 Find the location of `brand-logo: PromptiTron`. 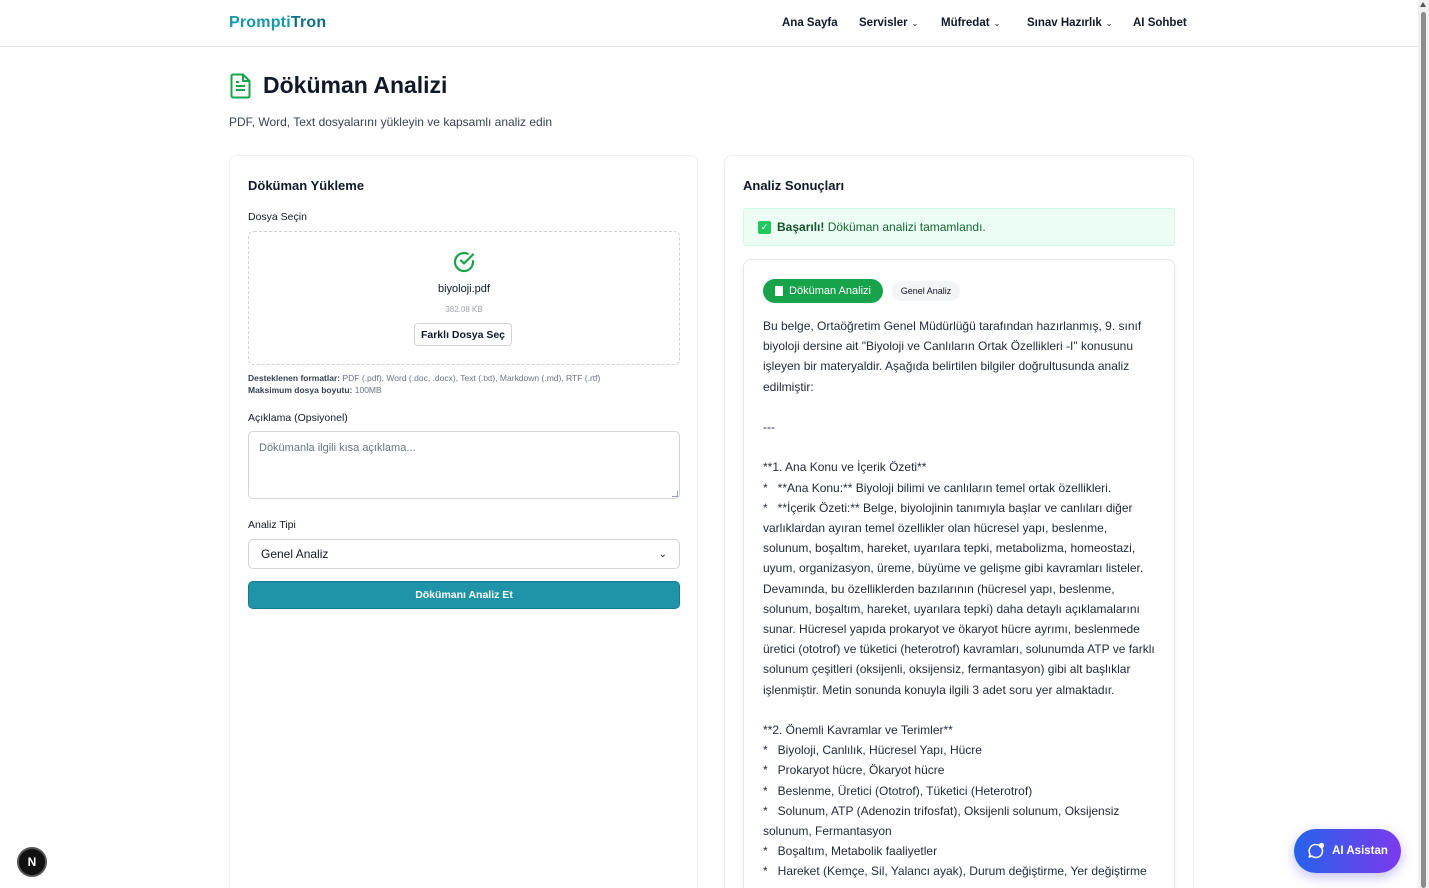

brand-logo: PromptiTron is located at coordinates (277, 23).